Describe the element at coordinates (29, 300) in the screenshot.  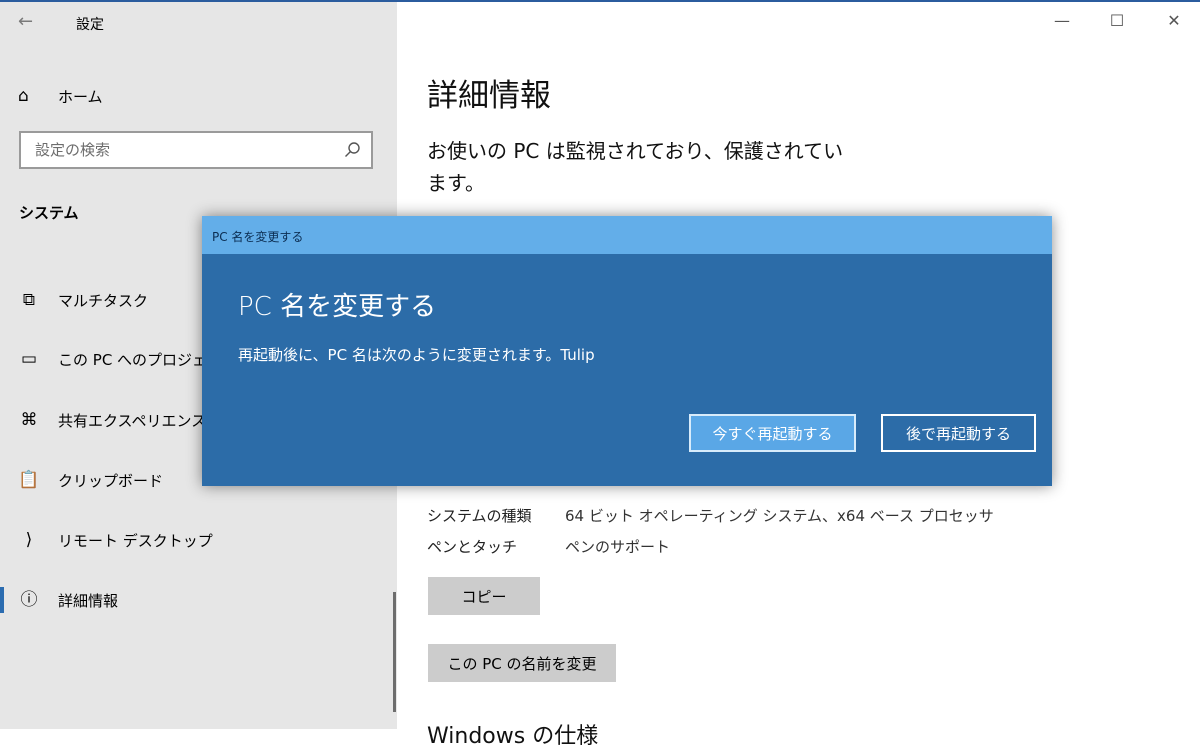
I see `multitask-icon: ⧉` at that location.